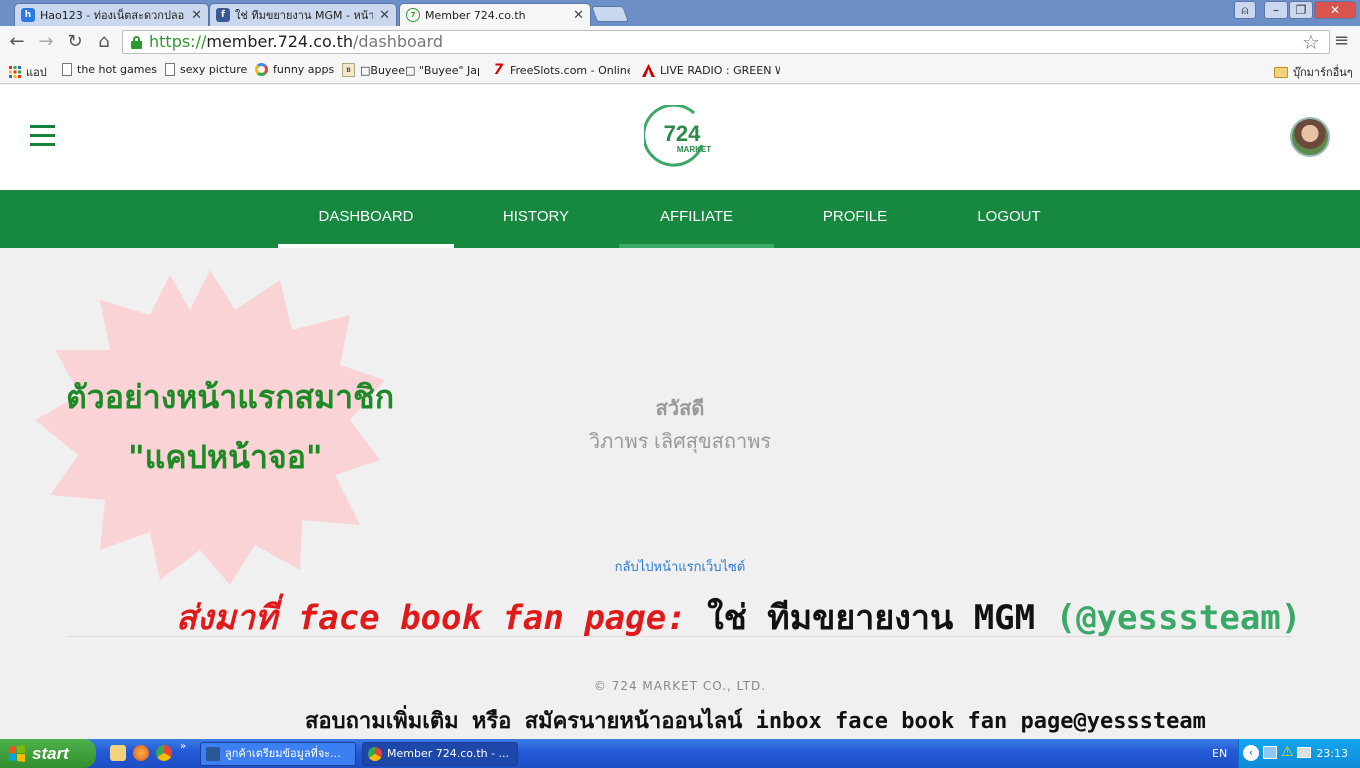 The height and width of the screenshot is (768, 1360). Describe the element at coordinates (1301, 10) in the screenshot. I see `restore-button: ❐` at that location.